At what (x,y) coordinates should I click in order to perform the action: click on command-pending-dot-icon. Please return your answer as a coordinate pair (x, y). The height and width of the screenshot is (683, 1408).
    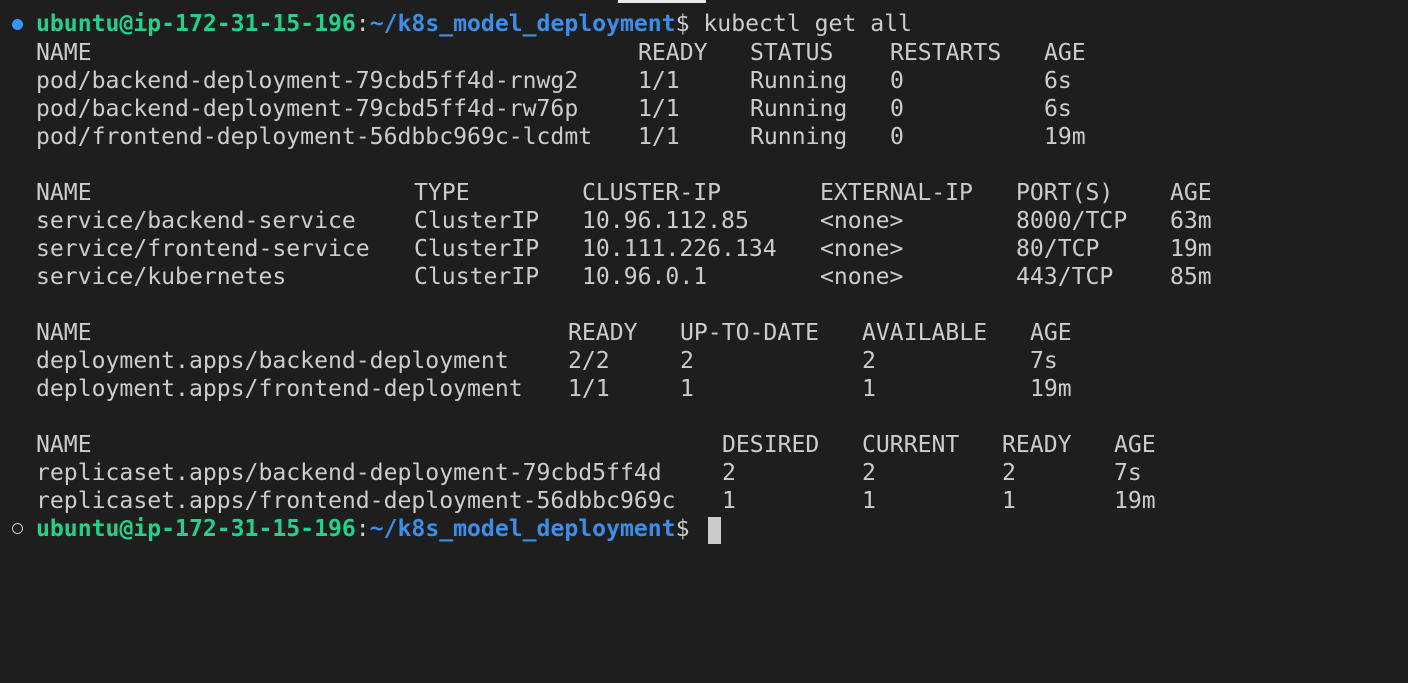
    Looking at the image, I should click on (17, 528).